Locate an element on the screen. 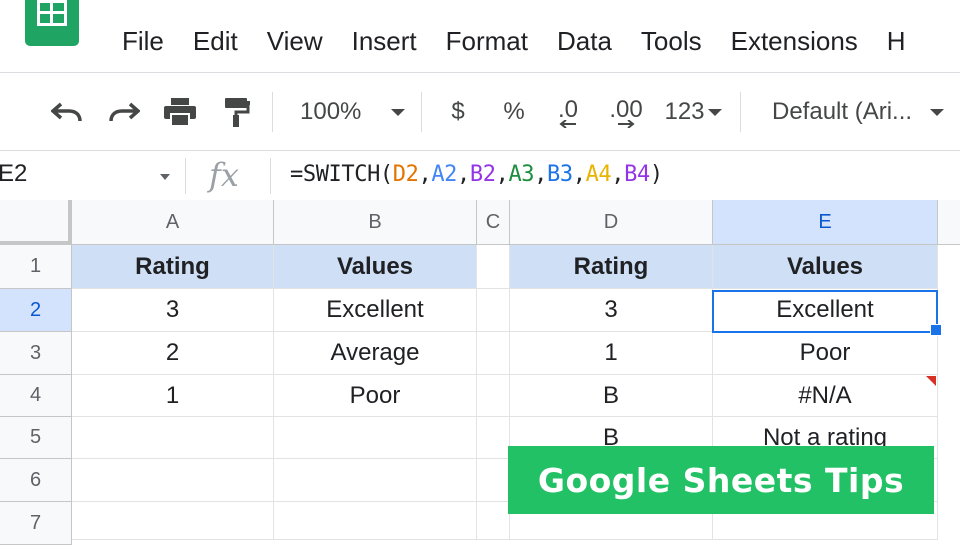 This screenshot has width=960, height=545. cell-e1: Values is located at coordinates (825, 267).